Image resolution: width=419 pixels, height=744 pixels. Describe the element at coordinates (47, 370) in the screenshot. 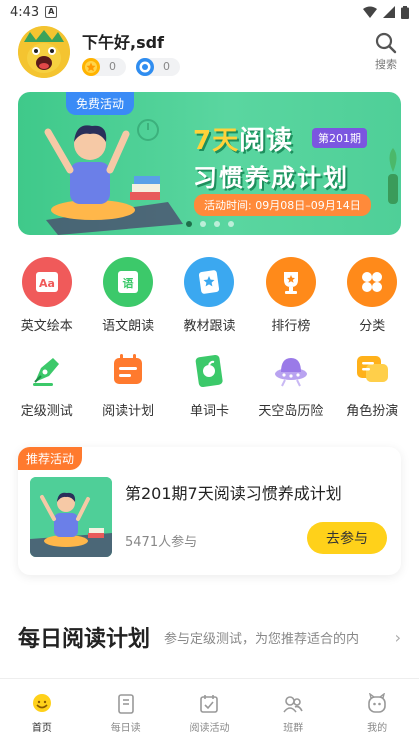

I see `pen-icon` at that location.